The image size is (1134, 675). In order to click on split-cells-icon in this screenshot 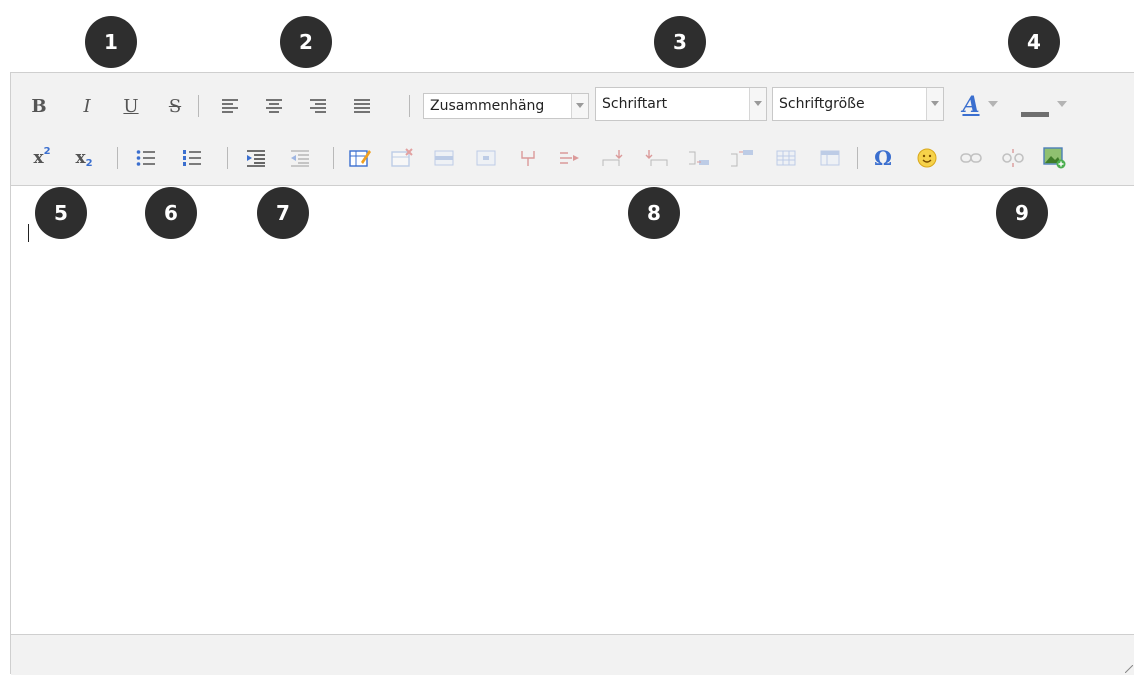, I will do `click(786, 158)`.